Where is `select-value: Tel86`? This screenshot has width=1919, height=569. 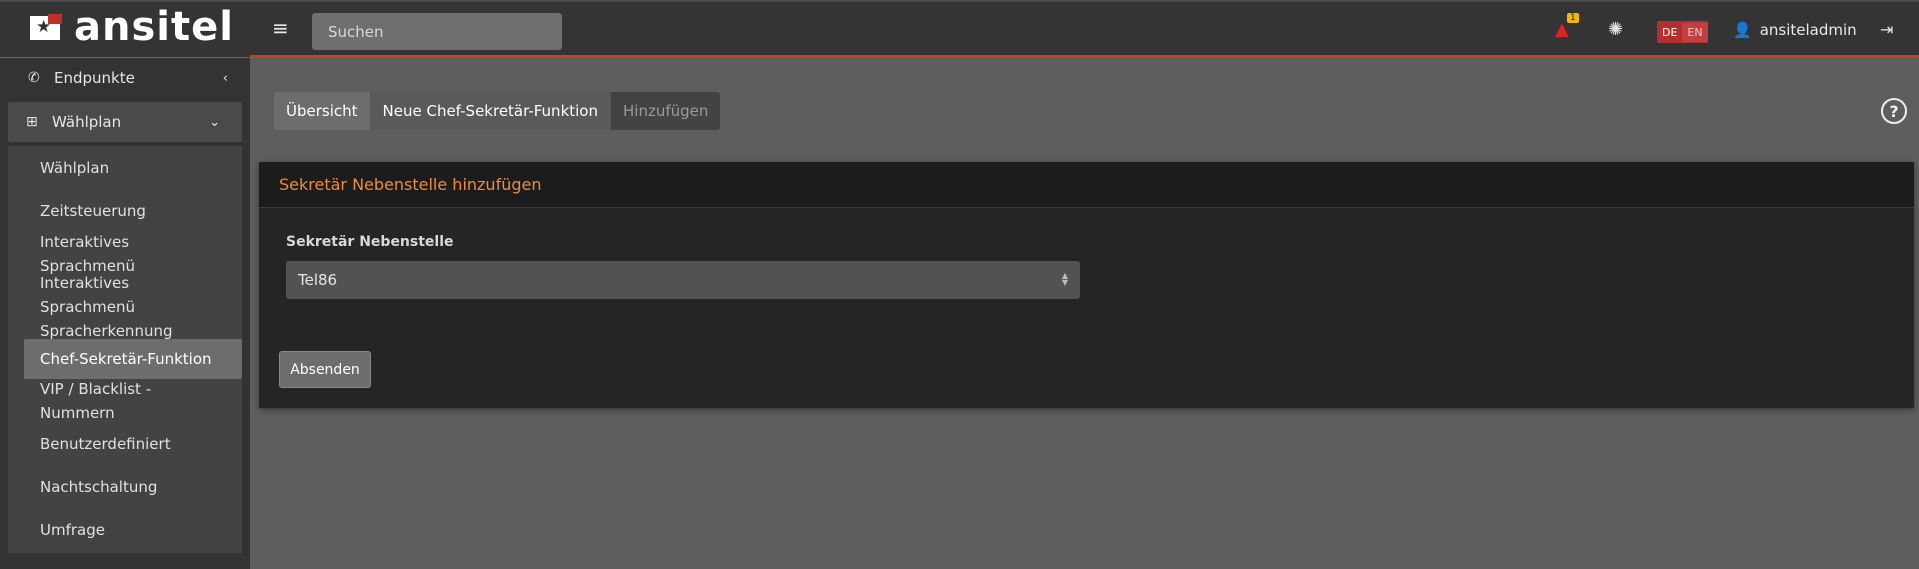 select-value: Tel86 is located at coordinates (318, 280).